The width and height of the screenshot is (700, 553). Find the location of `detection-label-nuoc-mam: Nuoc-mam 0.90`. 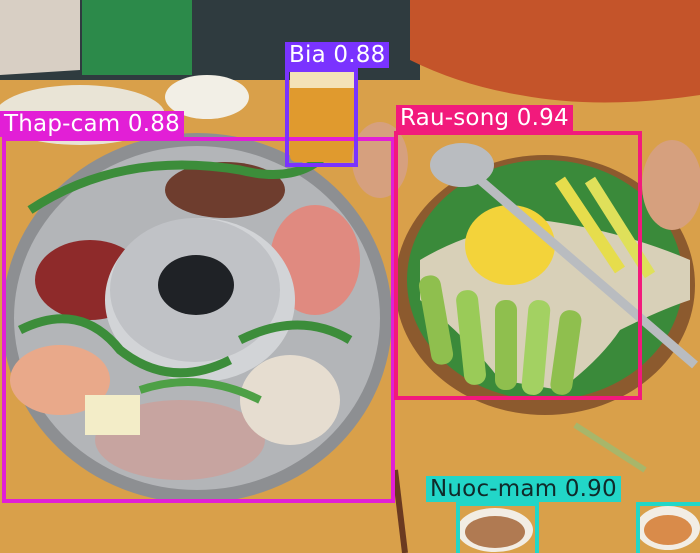

detection-label-nuoc-mam: Nuoc-mam 0.90 is located at coordinates (523, 489).